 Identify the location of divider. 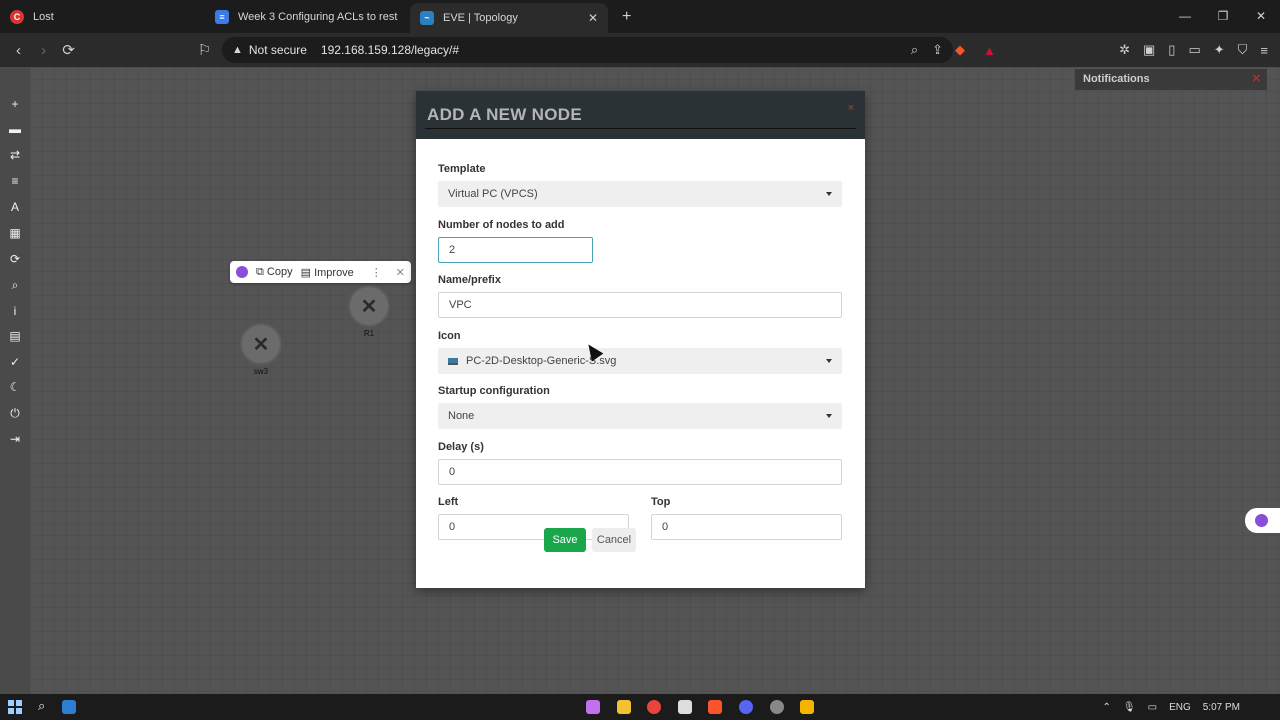
(640, 128).